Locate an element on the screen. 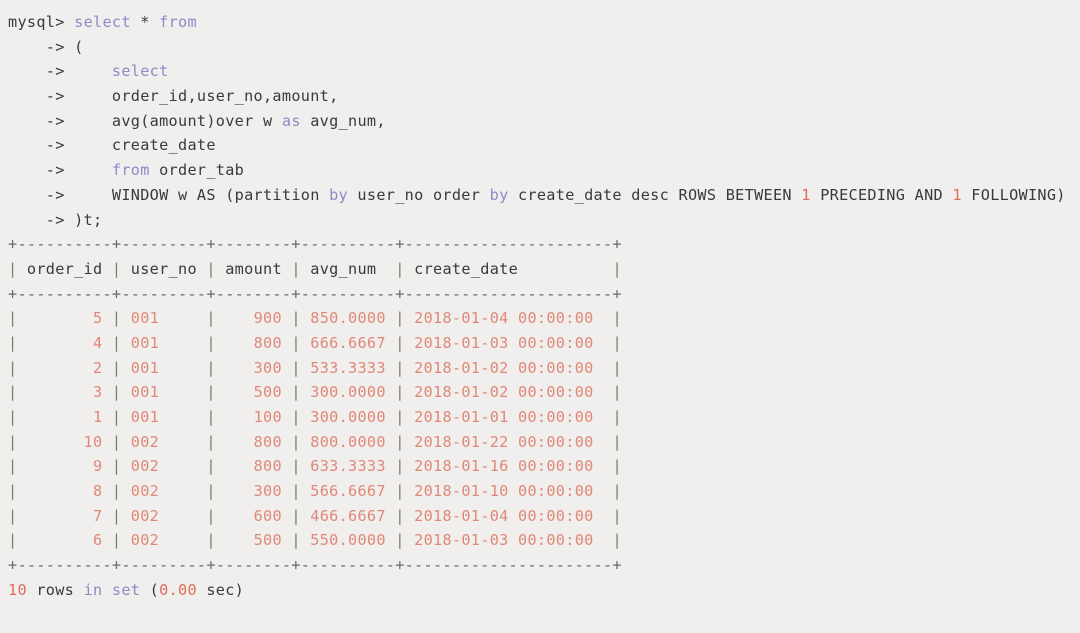 The height and width of the screenshot is (633, 1080). cell-avg_num: 466.6667 is located at coordinates (348, 515).